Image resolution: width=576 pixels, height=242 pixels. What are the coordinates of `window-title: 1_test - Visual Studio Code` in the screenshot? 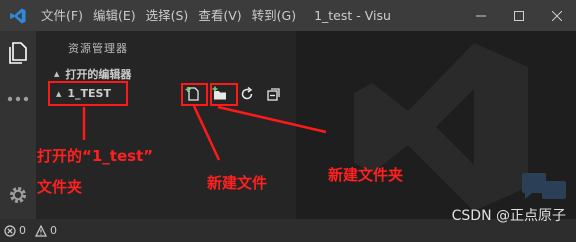 It's located at (352, 15).